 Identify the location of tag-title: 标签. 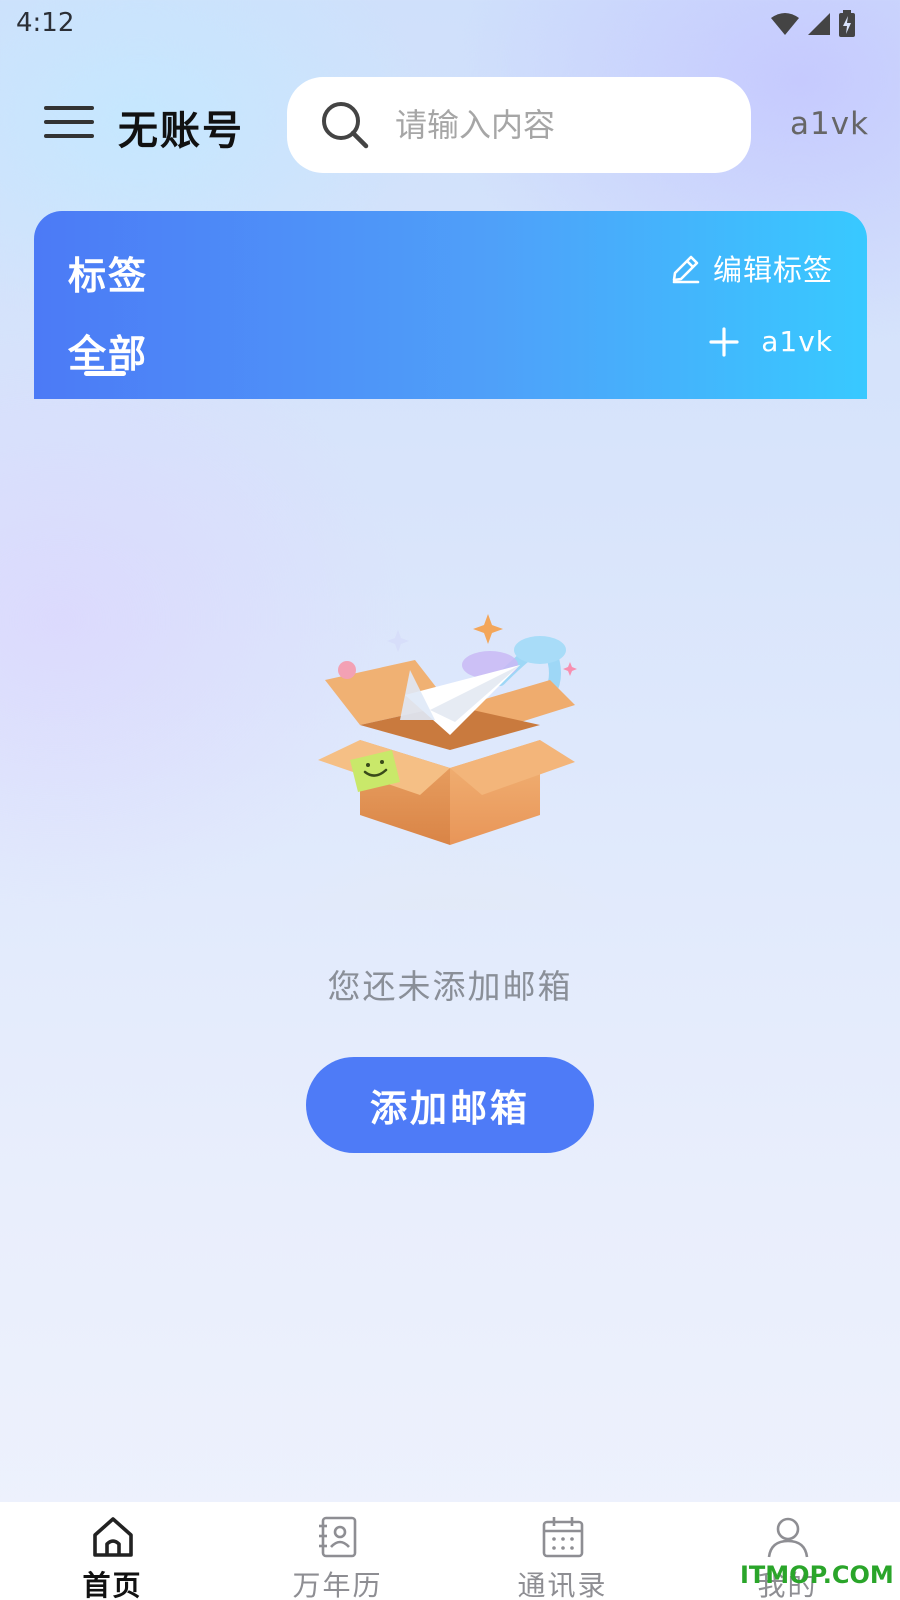
(108, 276).